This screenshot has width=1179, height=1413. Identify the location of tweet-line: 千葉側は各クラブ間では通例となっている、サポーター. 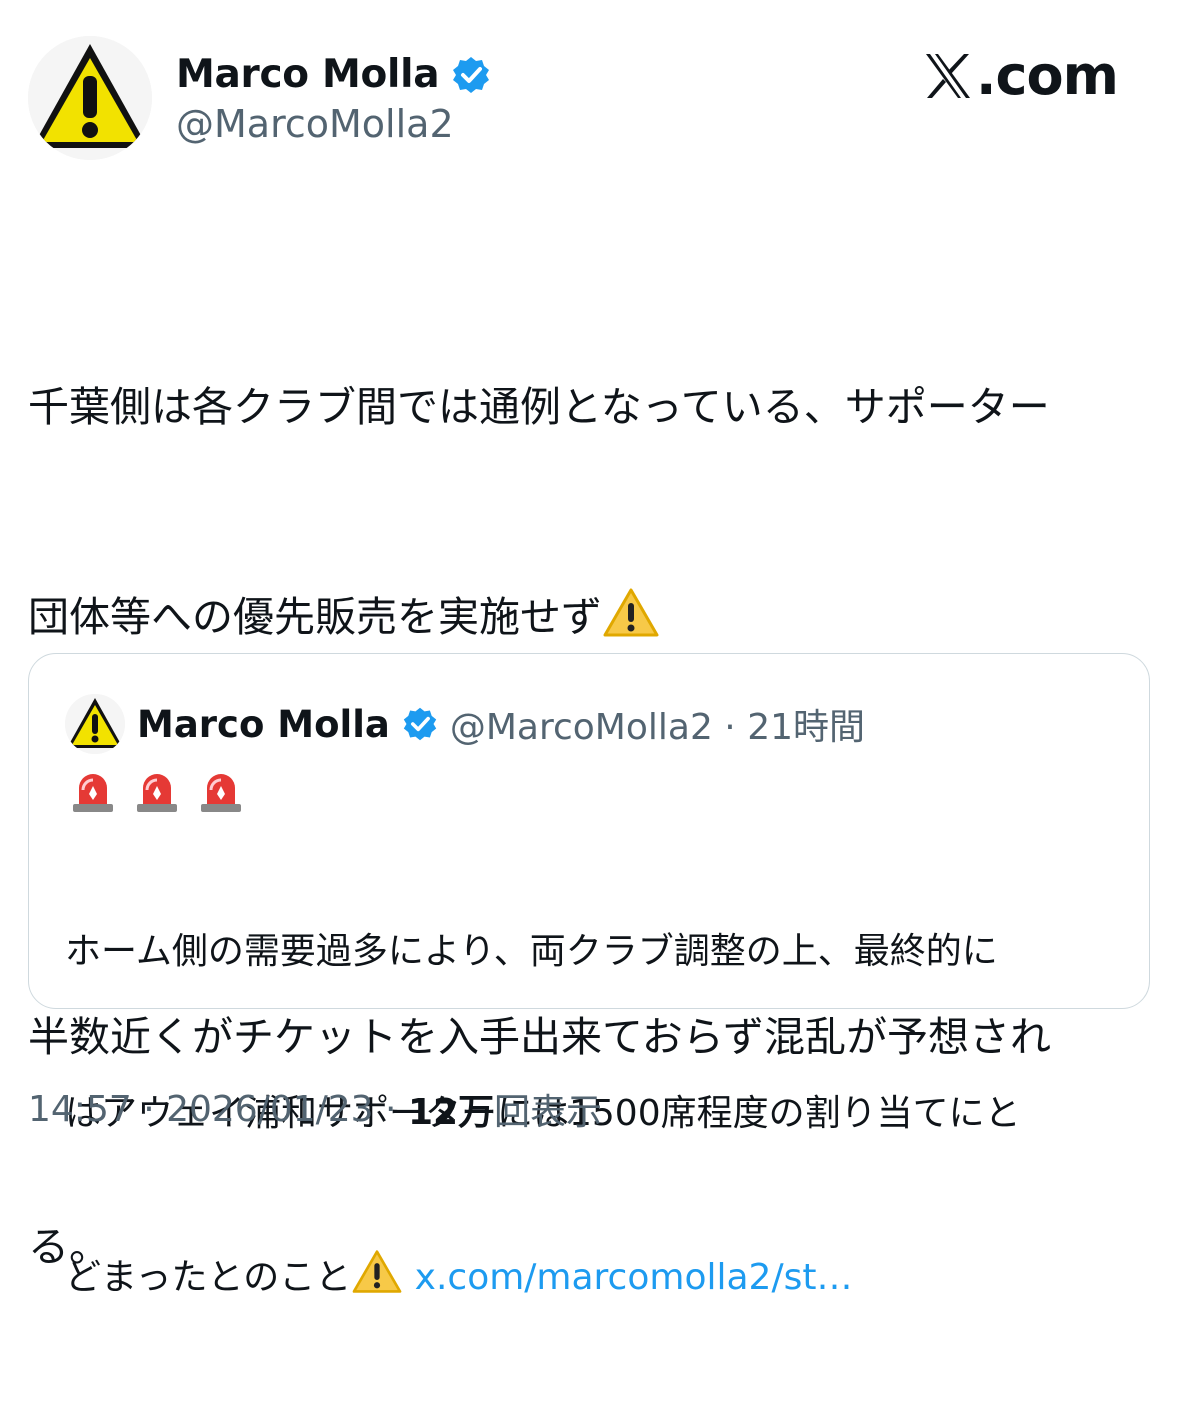
(539, 407).